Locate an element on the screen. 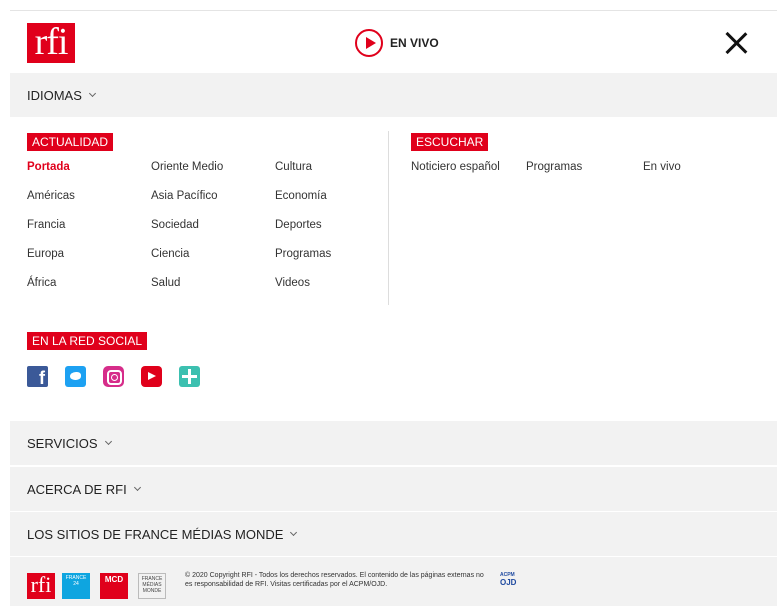  play-icon is located at coordinates (369, 43).